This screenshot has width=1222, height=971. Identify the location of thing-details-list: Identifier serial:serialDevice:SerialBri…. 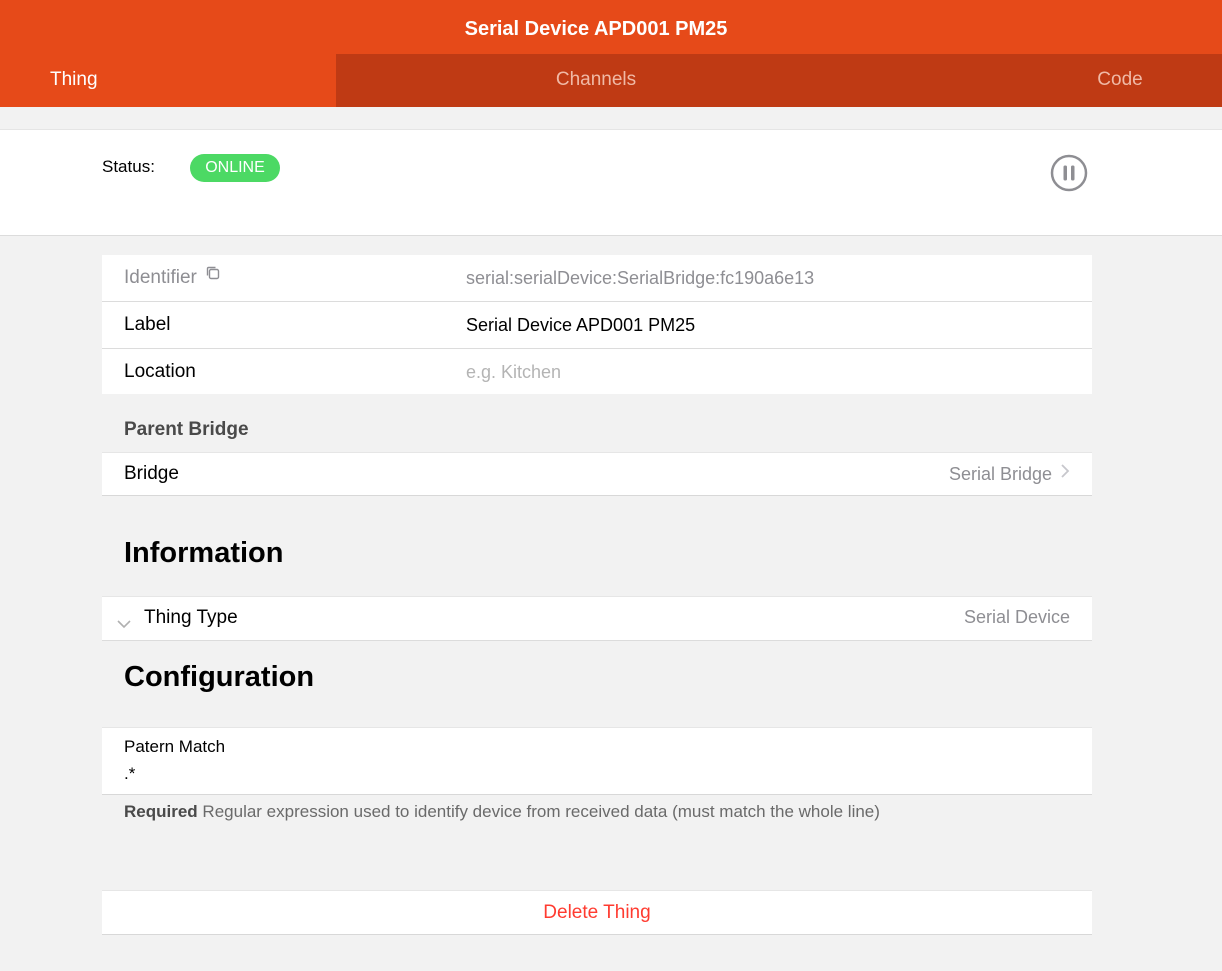
(597, 325).